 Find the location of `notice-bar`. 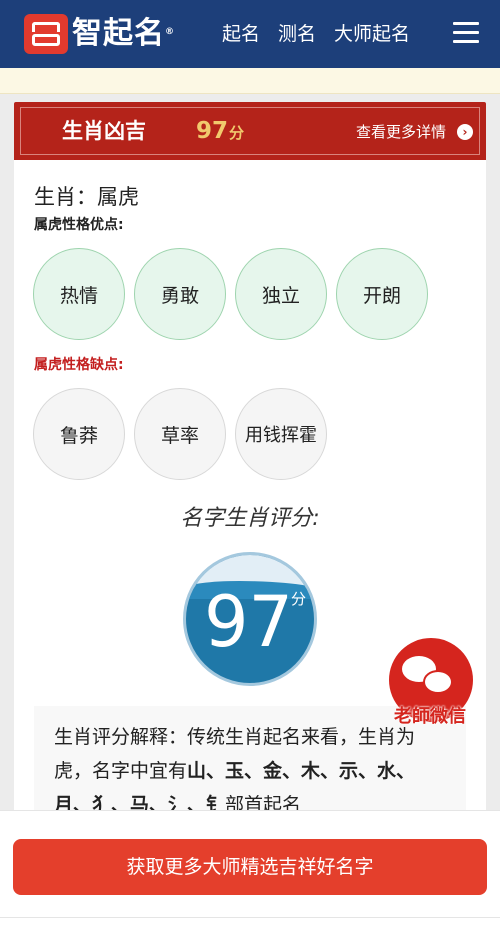

notice-bar is located at coordinates (250, 81).